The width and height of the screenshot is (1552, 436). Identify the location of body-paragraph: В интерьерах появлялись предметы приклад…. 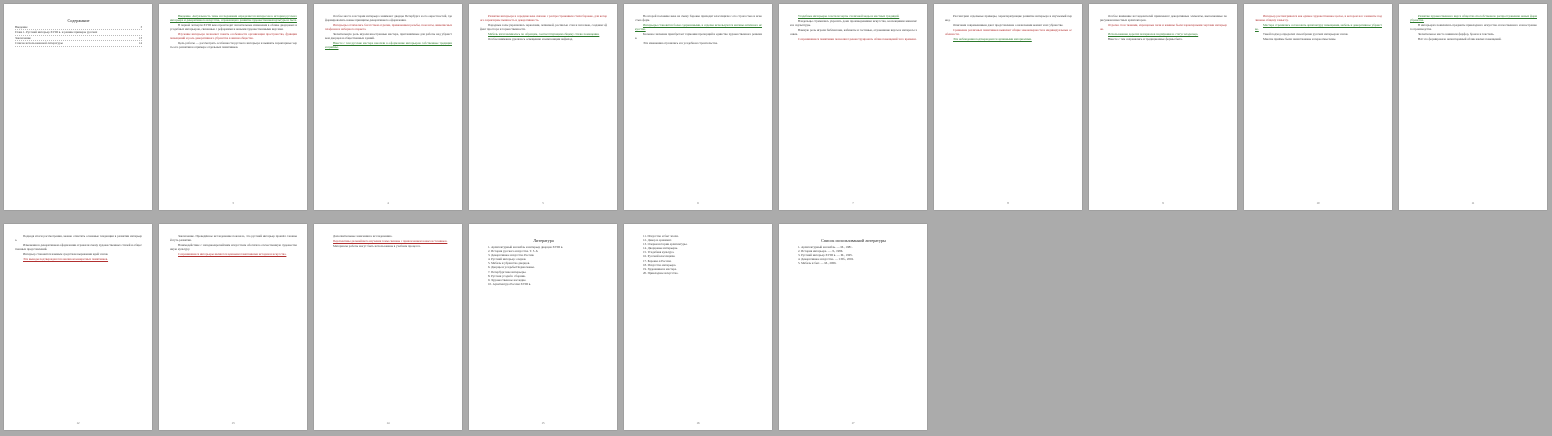
(1473, 27).